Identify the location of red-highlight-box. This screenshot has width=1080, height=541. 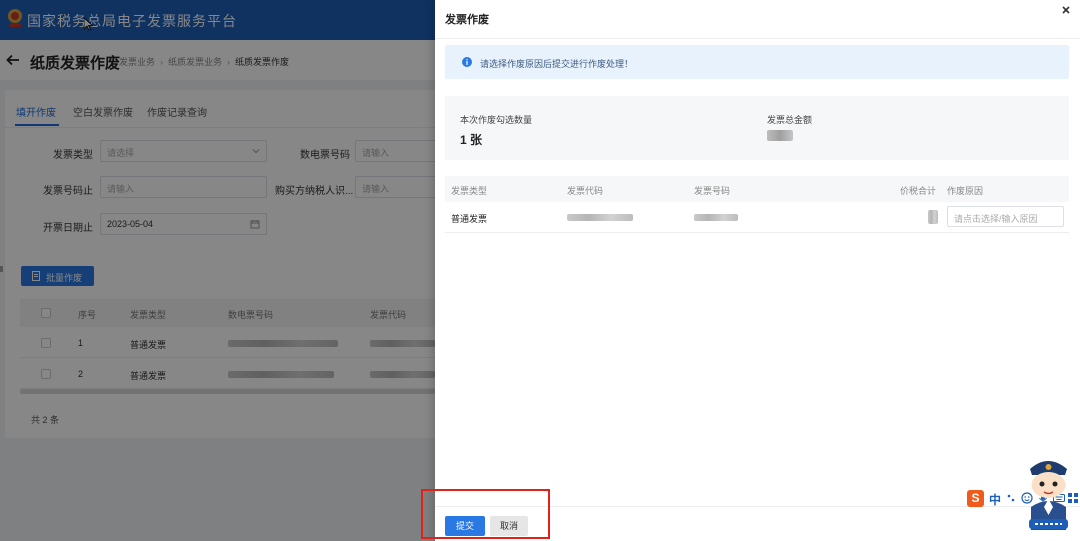
(485, 514).